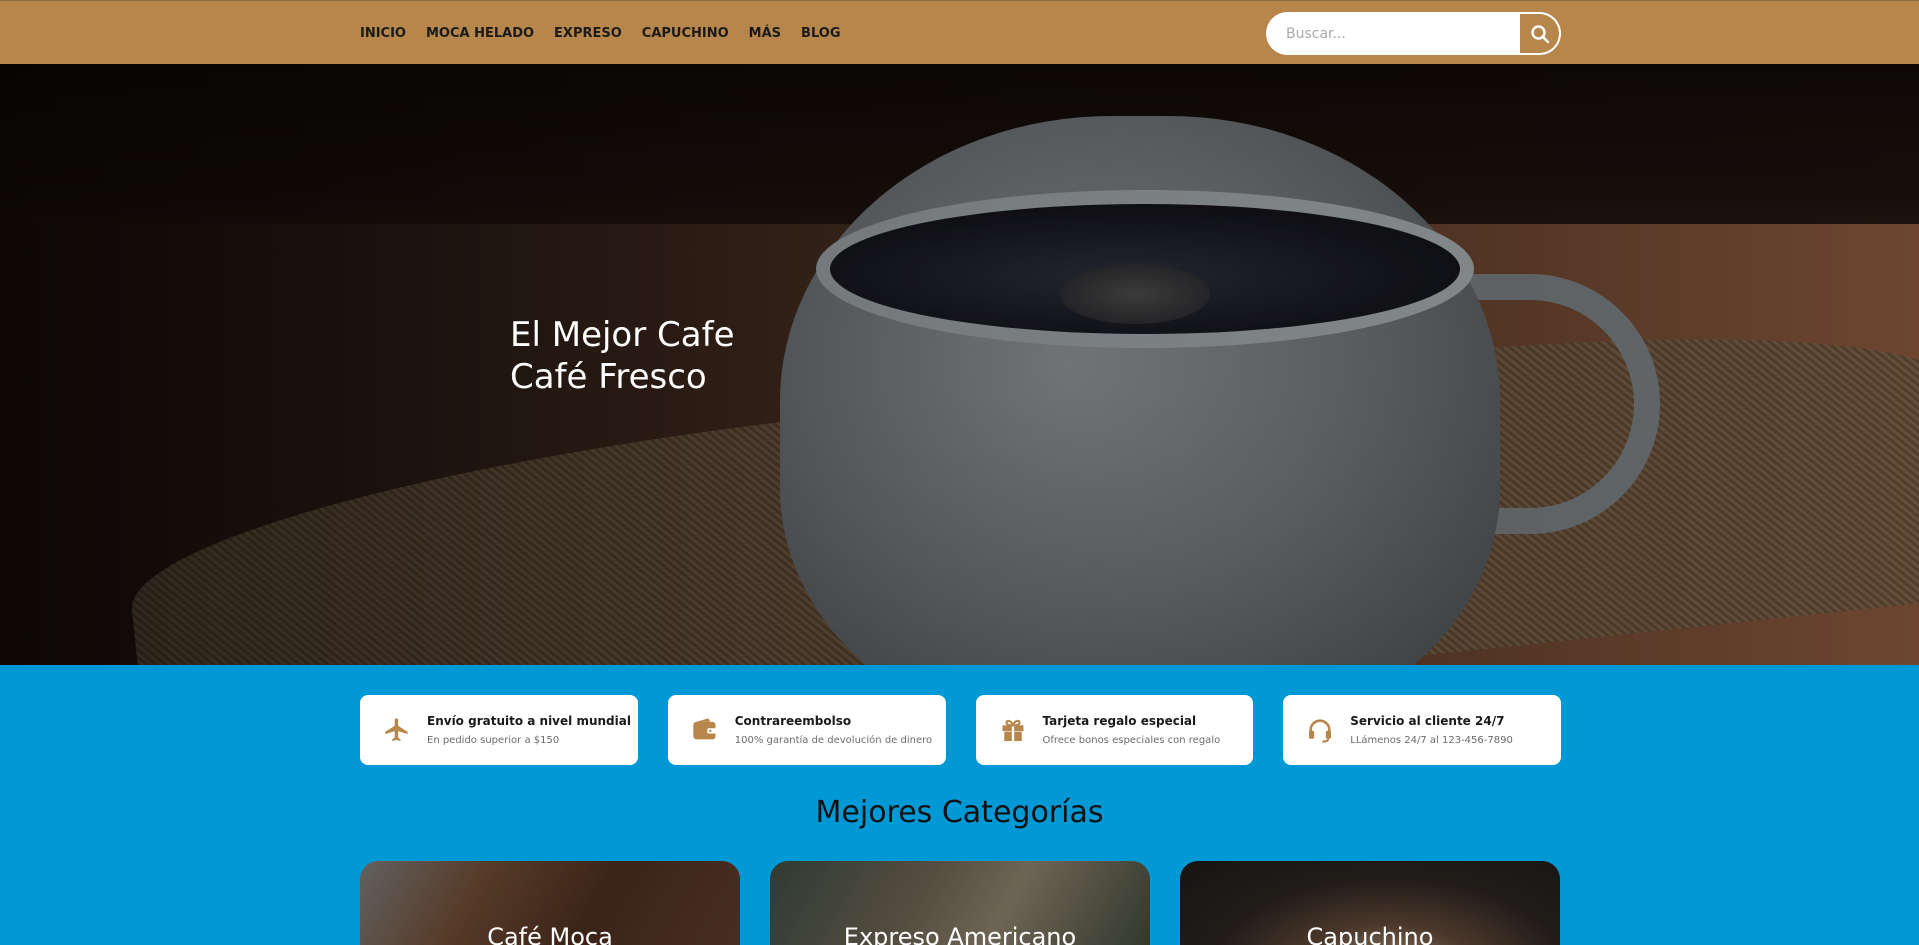 The image size is (1919, 945). Describe the element at coordinates (1119, 721) in the screenshot. I see `feature-title: Tarjeta regalo especial` at that location.